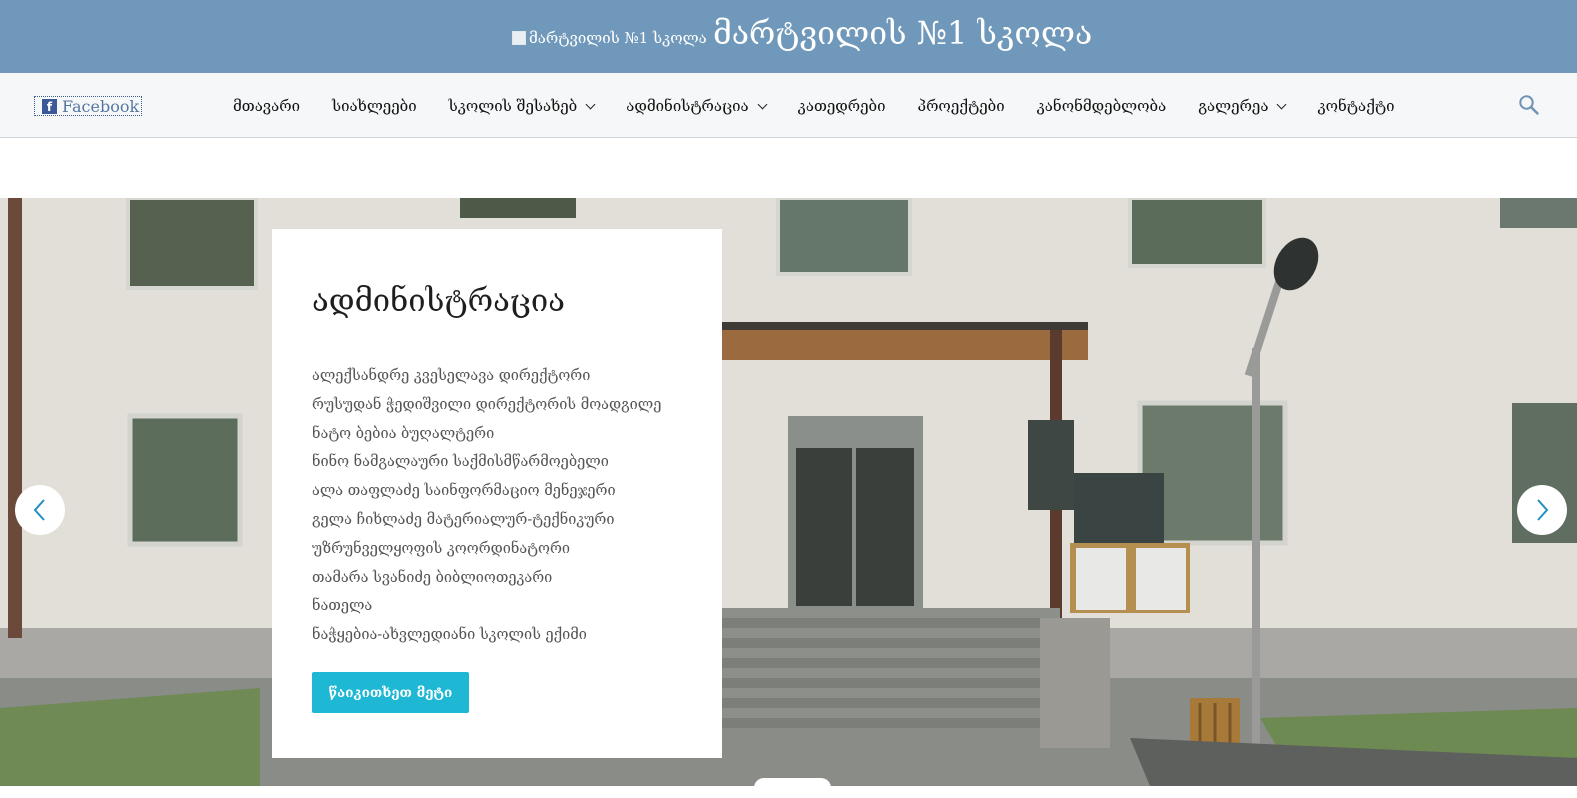 This screenshot has width=1577, height=798. Describe the element at coordinates (463, 519) in the screenshot. I see `list-item: გელა ჩიხლაძე მატერიალურ-ტექნიკური` at that location.